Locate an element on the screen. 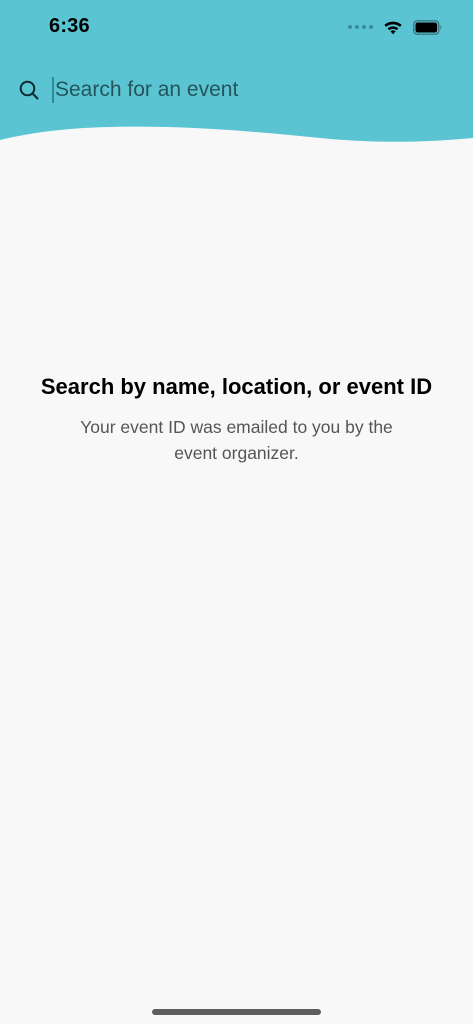 Image resolution: width=473 pixels, height=1024 pixels. search-bar is located at coordinates (236, 90).